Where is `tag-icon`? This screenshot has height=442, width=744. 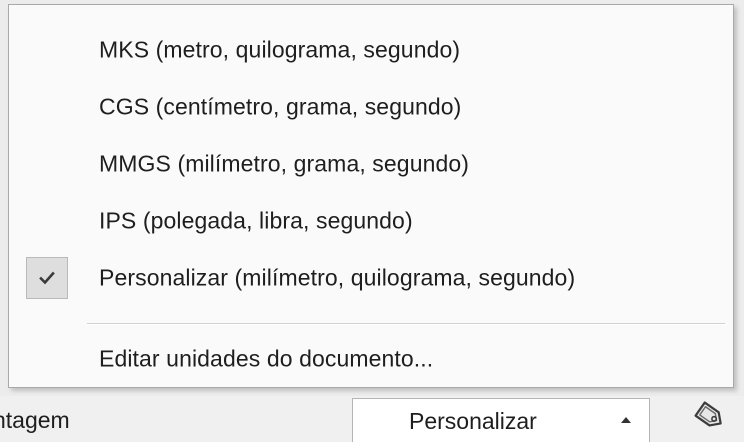
tag-icon is located at coordinates (710, 416).